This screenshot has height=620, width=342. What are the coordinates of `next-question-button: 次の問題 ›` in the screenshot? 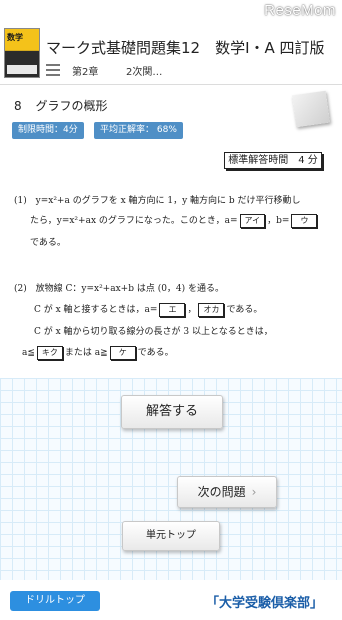 It's located at (227, 492).